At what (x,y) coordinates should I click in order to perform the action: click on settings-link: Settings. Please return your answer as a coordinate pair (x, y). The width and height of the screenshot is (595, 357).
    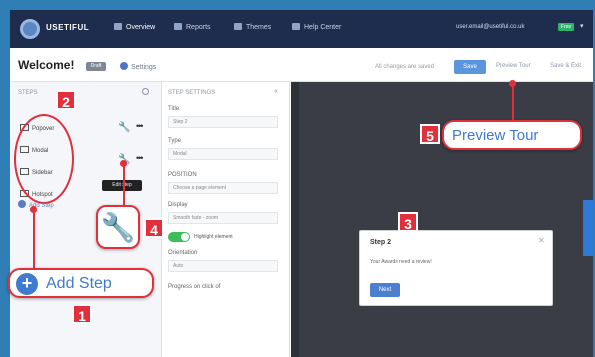
    Looking at the image, I should click on (138, 66).